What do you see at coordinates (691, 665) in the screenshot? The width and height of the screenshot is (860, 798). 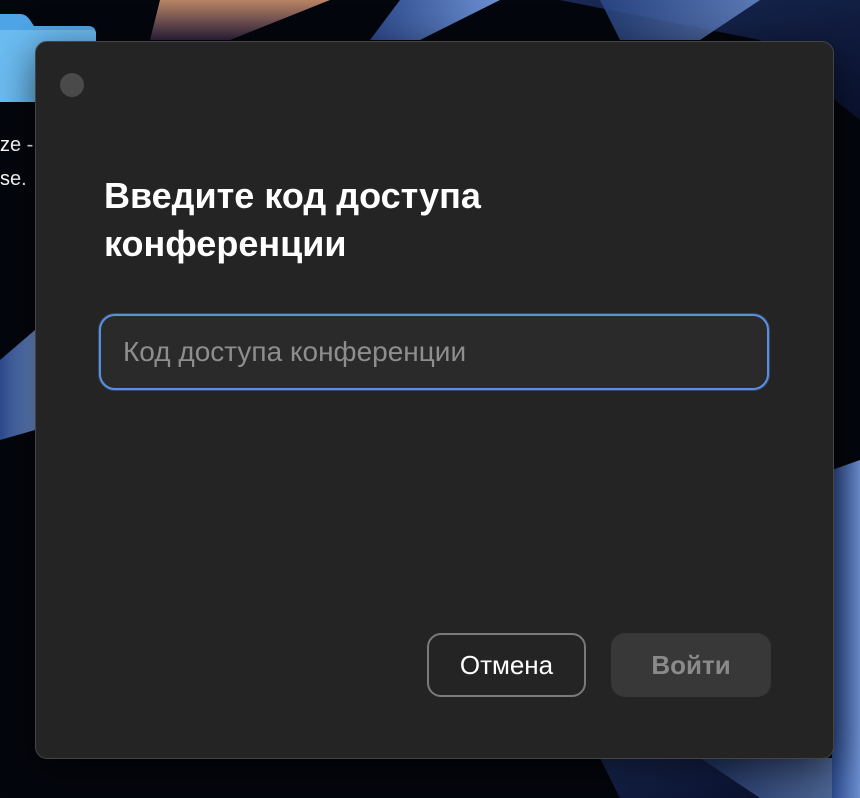 I see `join-button: Войти` at bounding box center [691, 665].